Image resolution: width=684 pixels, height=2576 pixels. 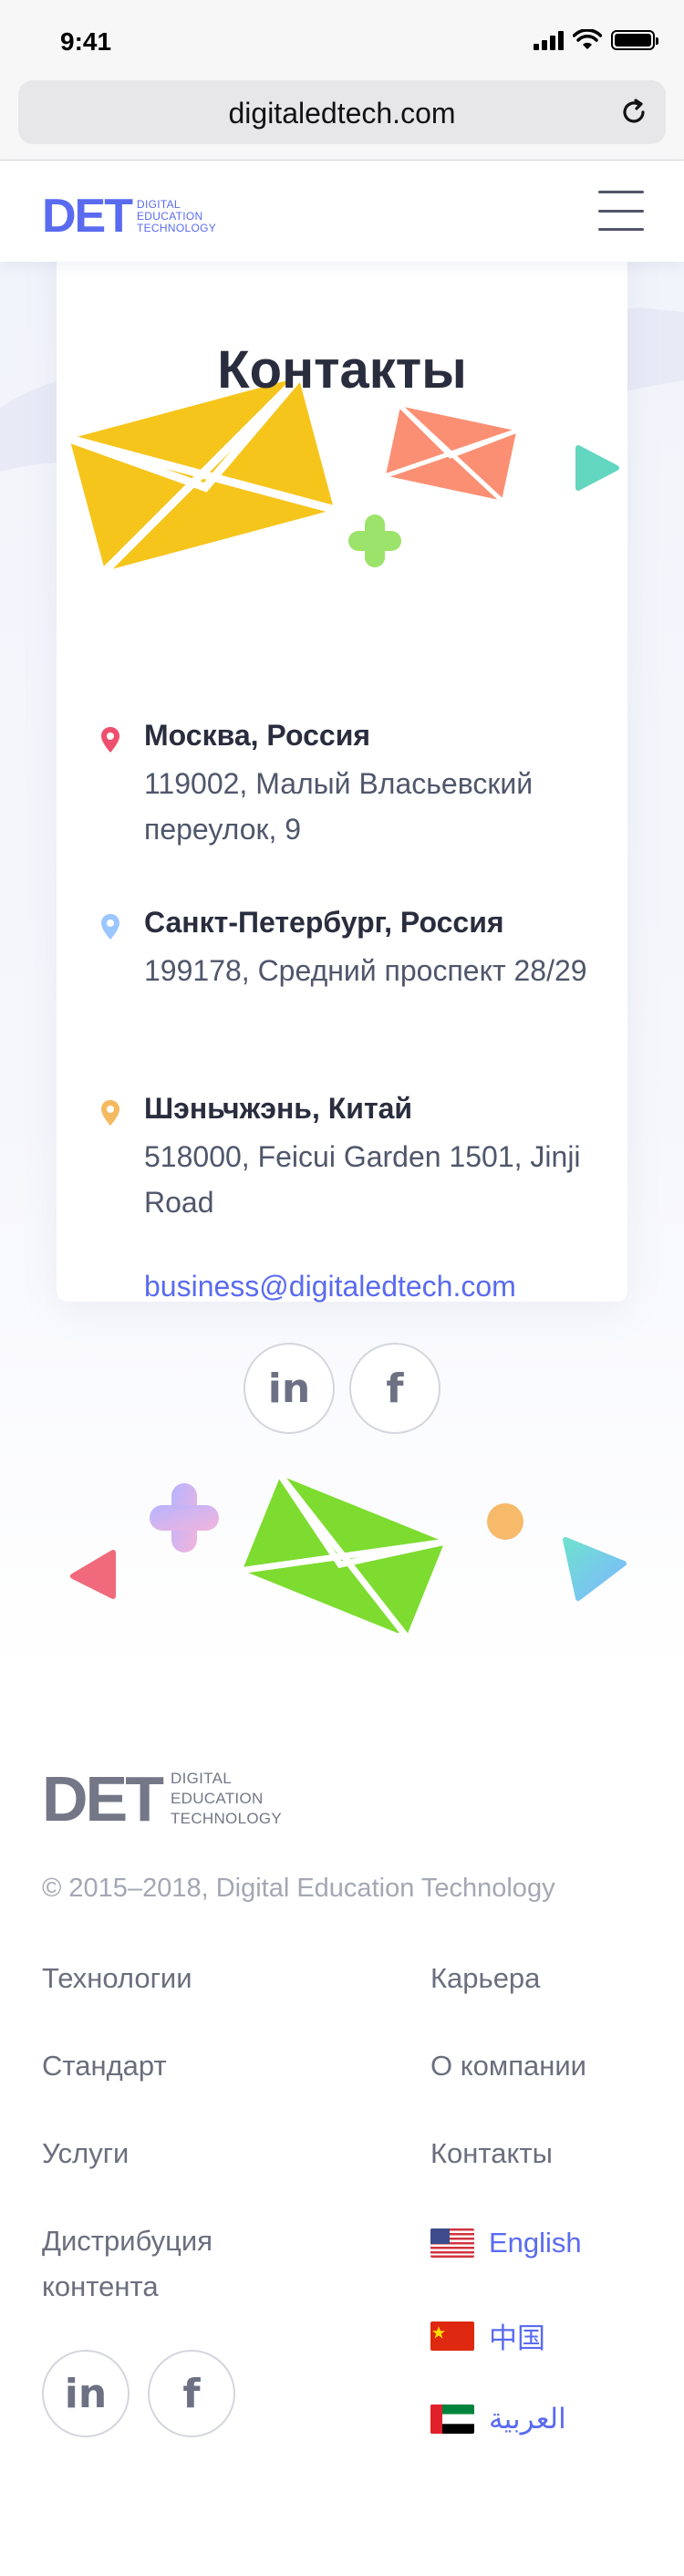 I want to click on status-icons, so click(x=596, y=40).